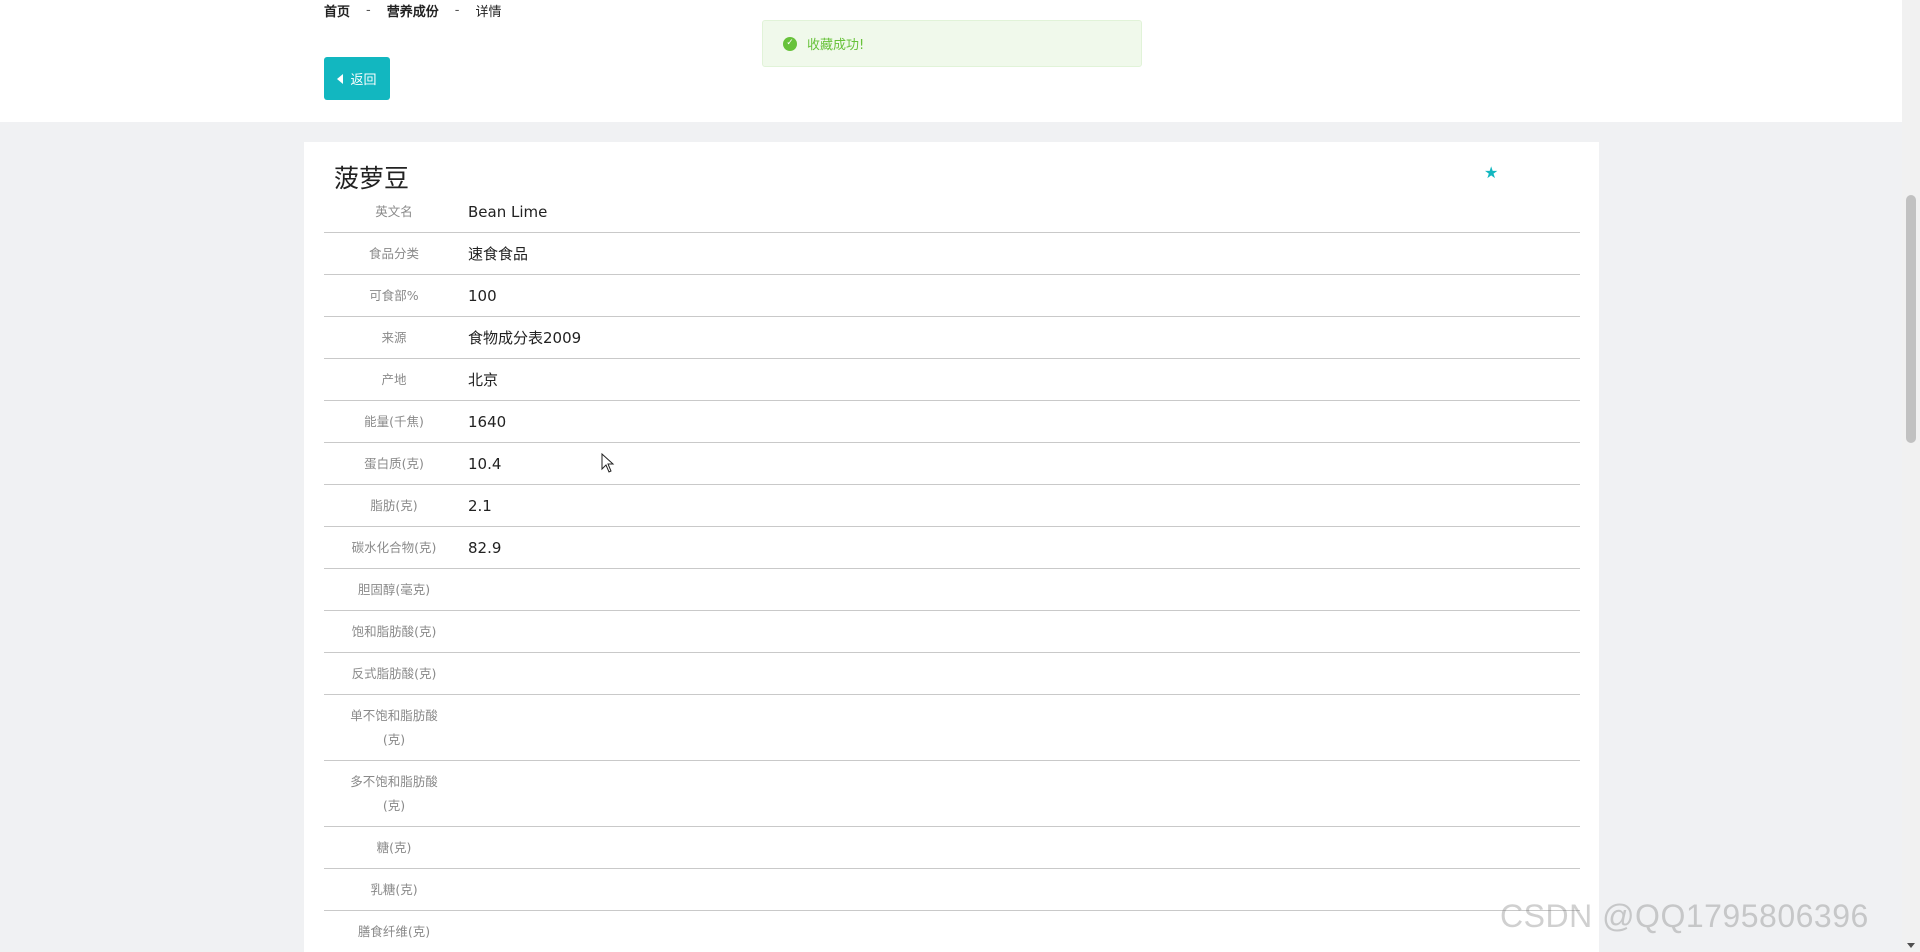 This screenshot has width=1920, height=952. Describe the element at coordinates (952, 674) in the screenshot. I see `table-row: 反式脂肪酸(克)` at that location.